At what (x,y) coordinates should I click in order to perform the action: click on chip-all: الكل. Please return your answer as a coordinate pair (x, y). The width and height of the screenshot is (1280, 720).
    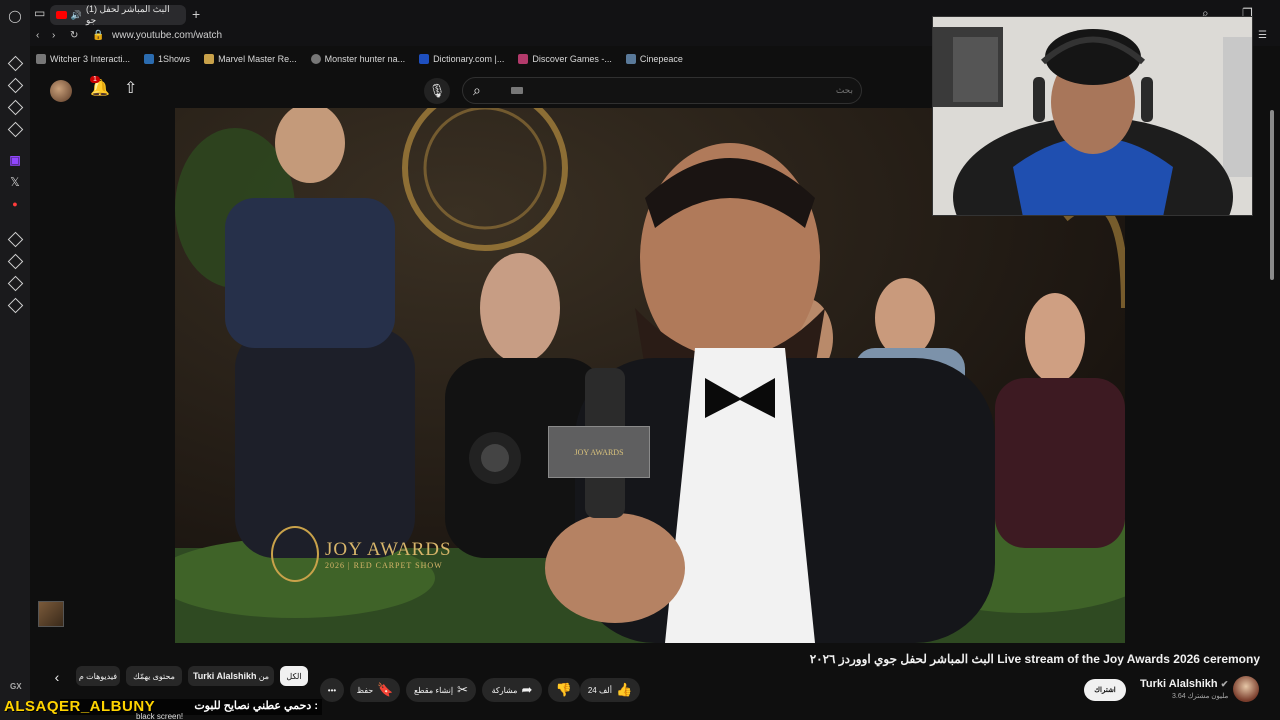
    Looking at the image, I should click on (294, 676).